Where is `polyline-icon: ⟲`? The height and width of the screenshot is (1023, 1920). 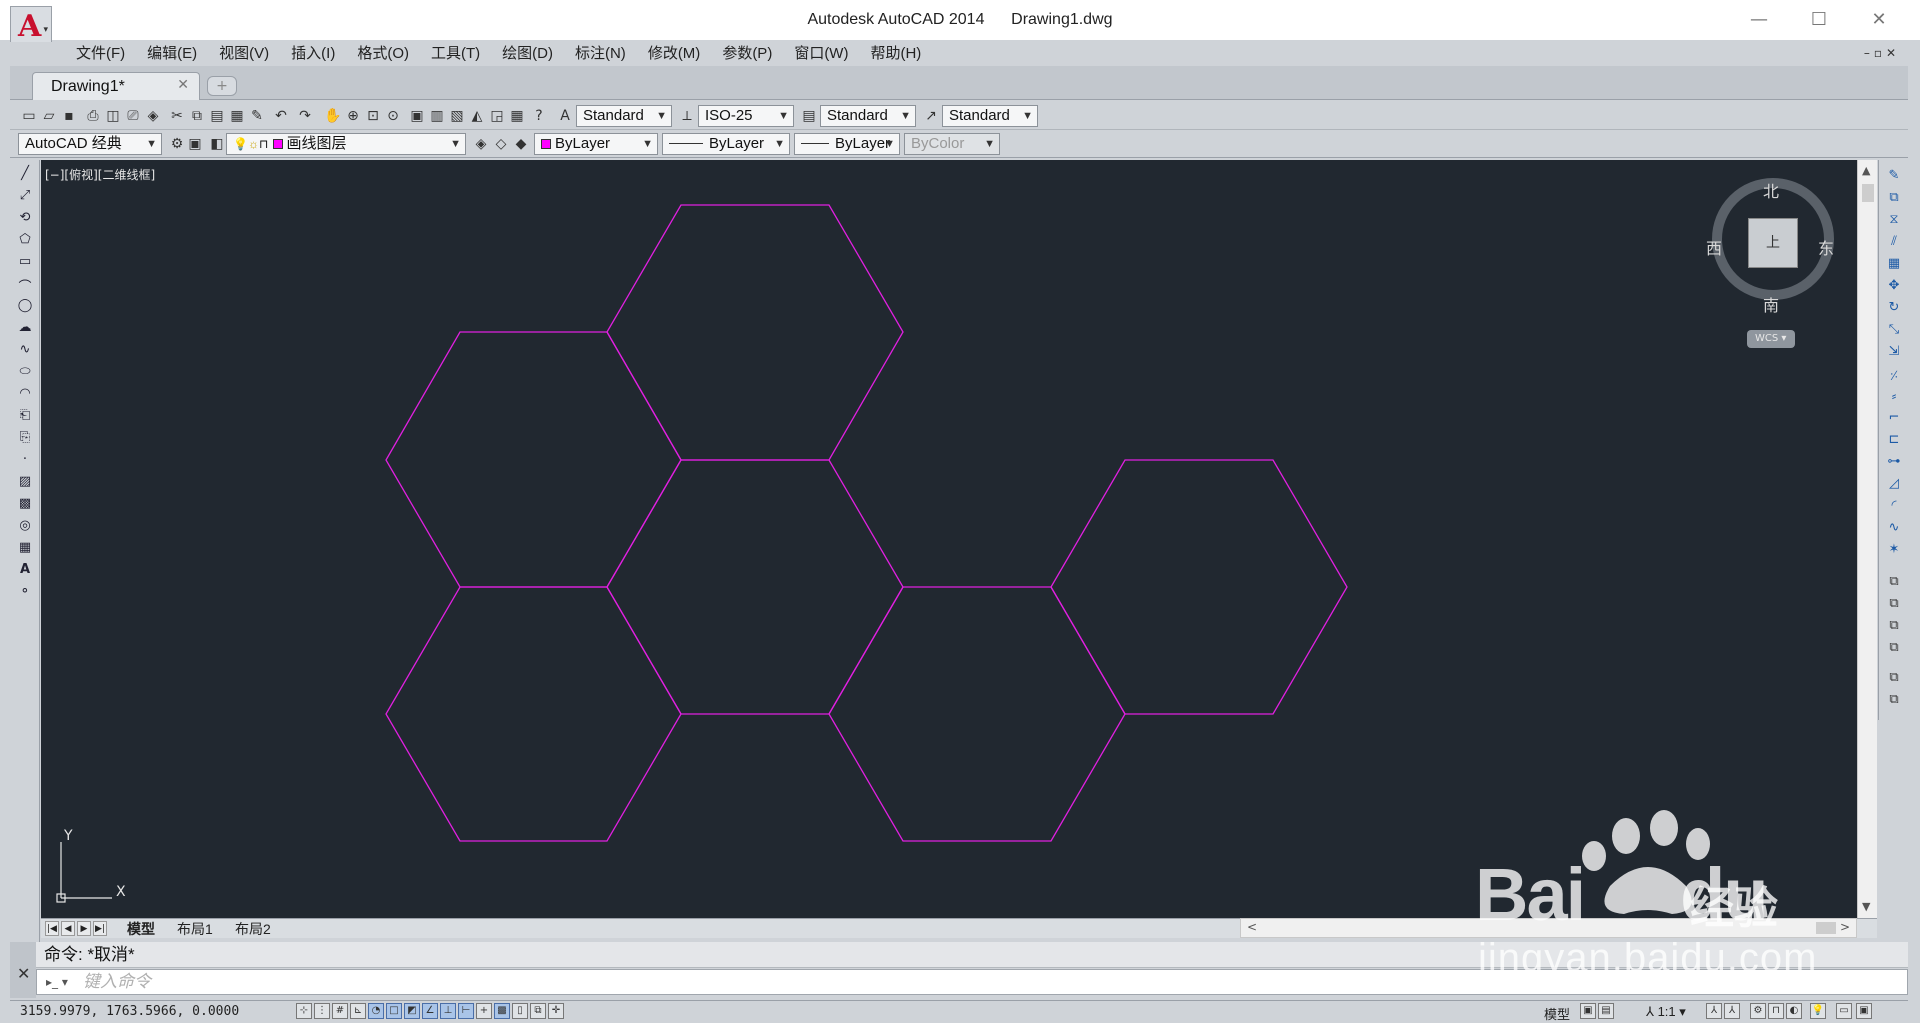
polyline-icon: ⟲ is located at coordinates (25, 219).